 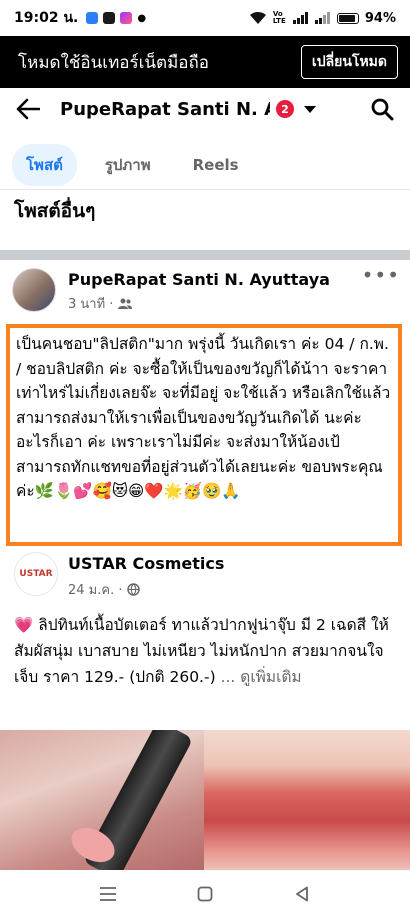 I want to click on shared-time: 24 ม.ค. ·, so click(x=95, y=589).